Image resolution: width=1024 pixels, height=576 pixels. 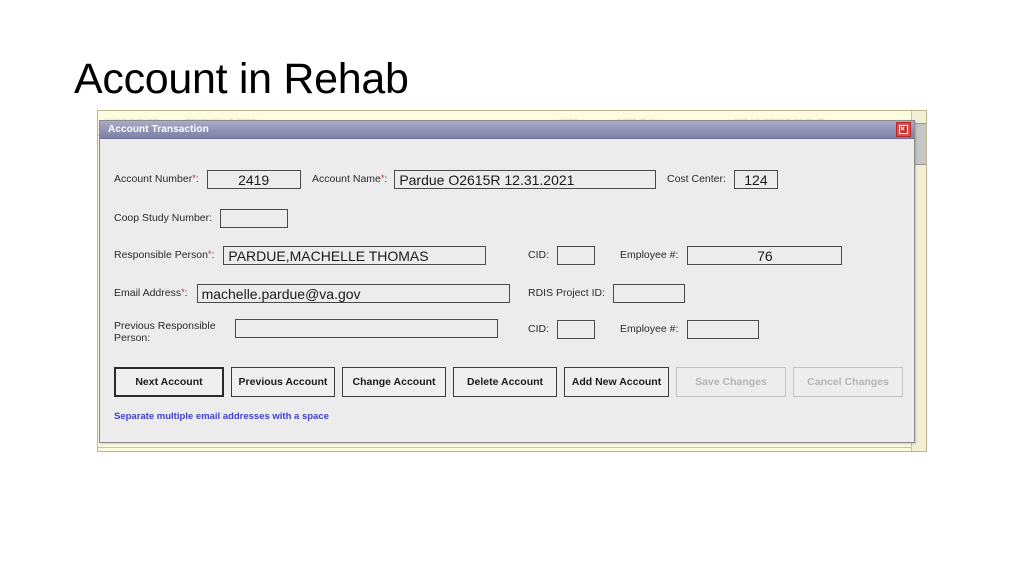 I want to click on previous-responsible-person-input, so click(x=366, y=328).